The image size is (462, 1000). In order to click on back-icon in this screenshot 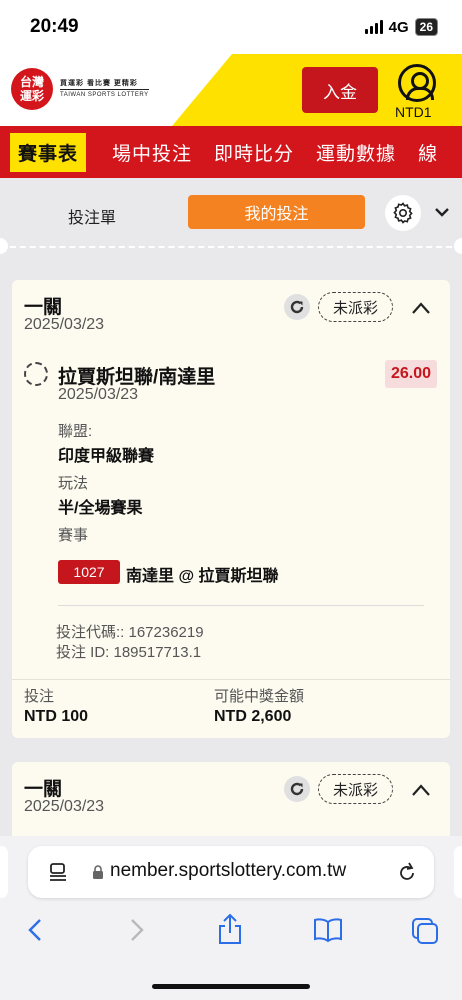, I will do `click(36, 930)`.